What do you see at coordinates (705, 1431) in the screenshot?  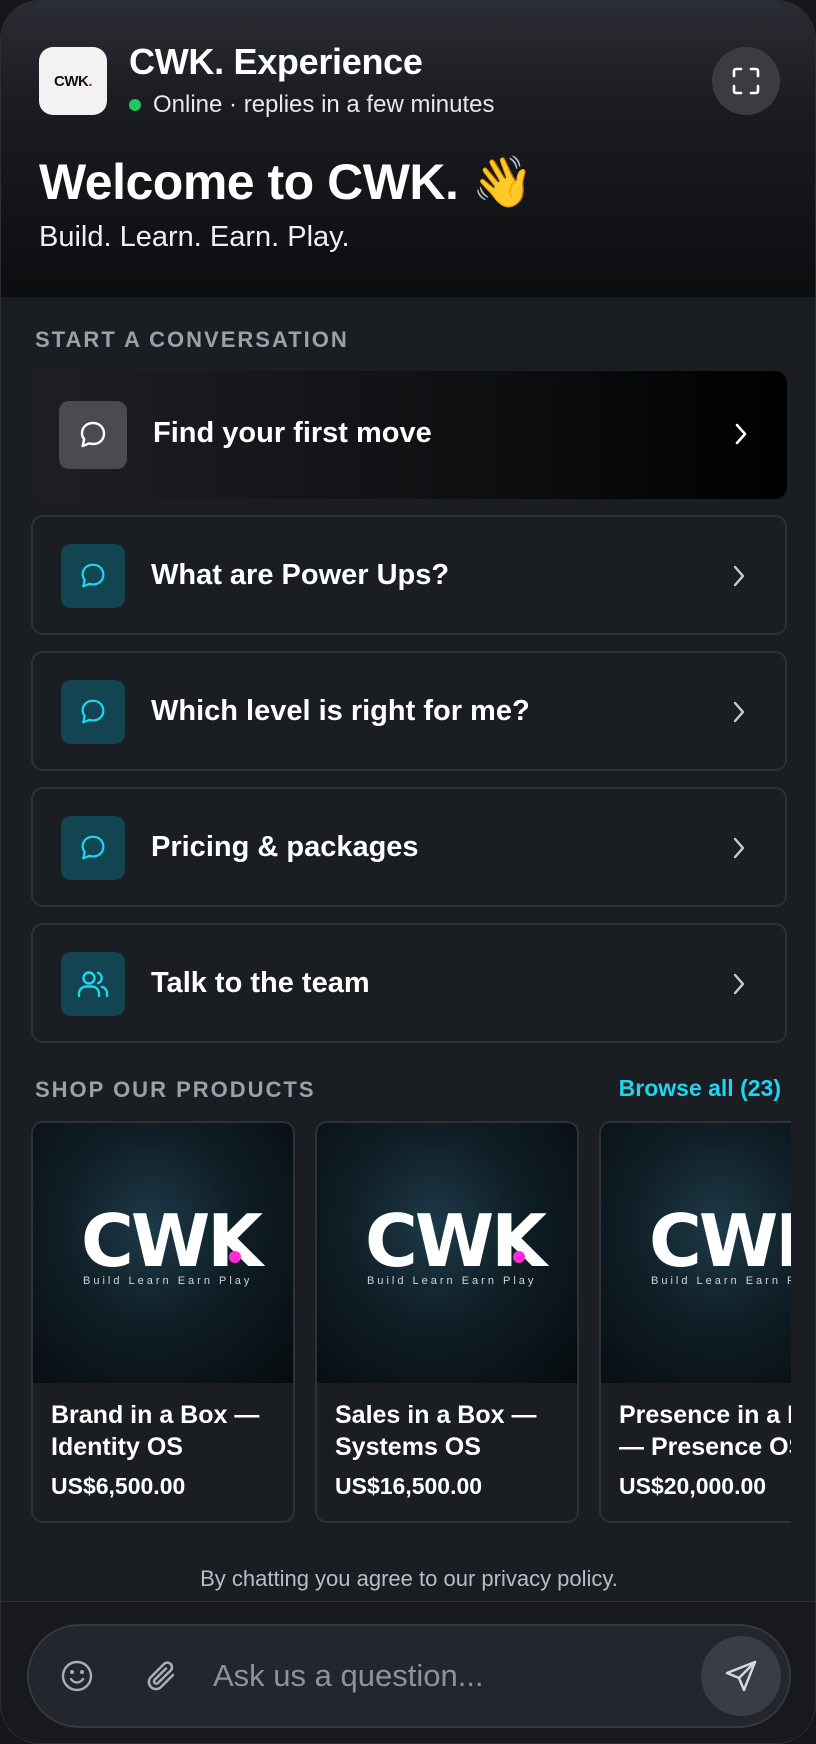 I see `product-title: Presence in a Box — Presence OS` at bounding box center [705, 1431].